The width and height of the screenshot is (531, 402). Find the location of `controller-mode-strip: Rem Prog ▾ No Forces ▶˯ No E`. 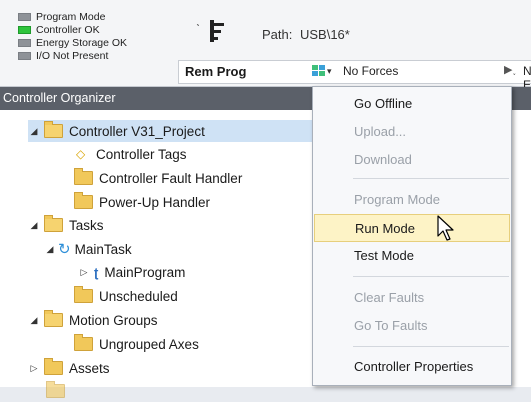

controller-mode-strip: Rem Prog ▾ No Forces ▶˯ No E is located at coordinates (354, 76).